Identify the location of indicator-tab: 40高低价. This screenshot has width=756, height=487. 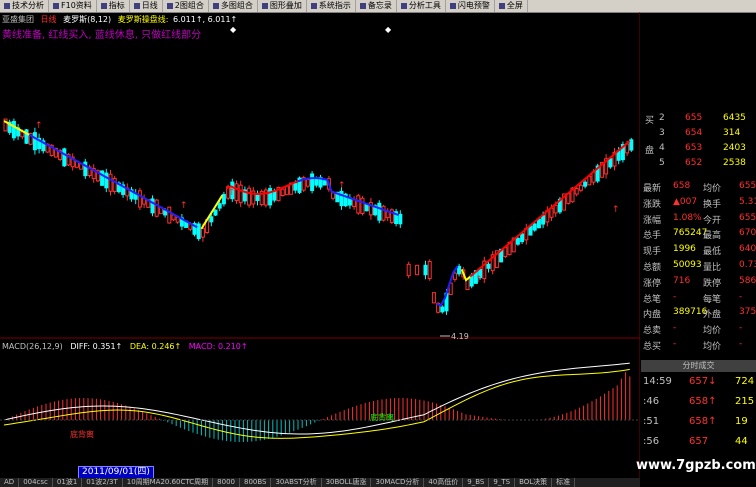
(444, 482).